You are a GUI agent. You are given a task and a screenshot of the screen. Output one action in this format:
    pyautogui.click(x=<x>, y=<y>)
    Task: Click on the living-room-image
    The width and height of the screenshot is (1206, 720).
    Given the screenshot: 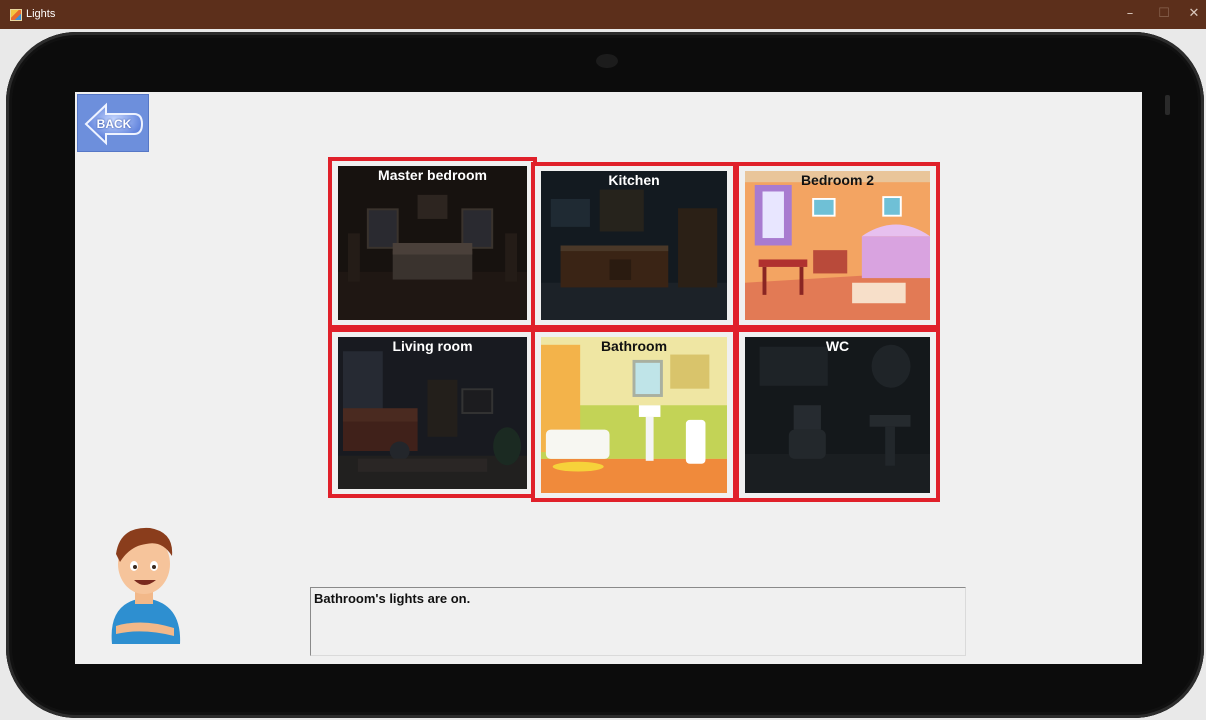 What is the action you would take?
    pyautogui.click(x=432, y=413)
    